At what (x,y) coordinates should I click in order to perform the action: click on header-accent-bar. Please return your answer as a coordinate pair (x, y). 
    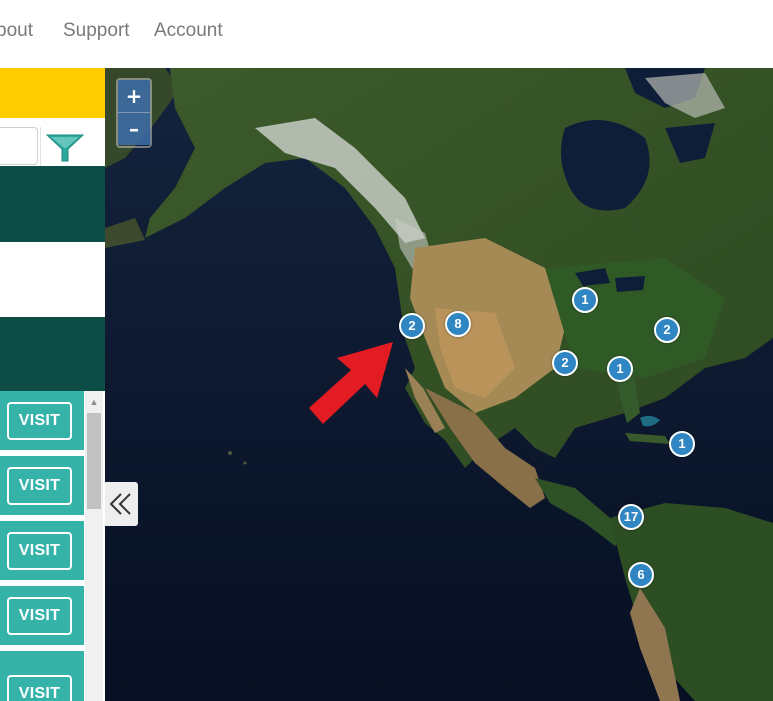
    Looking at the image, I should click on (52, 93).